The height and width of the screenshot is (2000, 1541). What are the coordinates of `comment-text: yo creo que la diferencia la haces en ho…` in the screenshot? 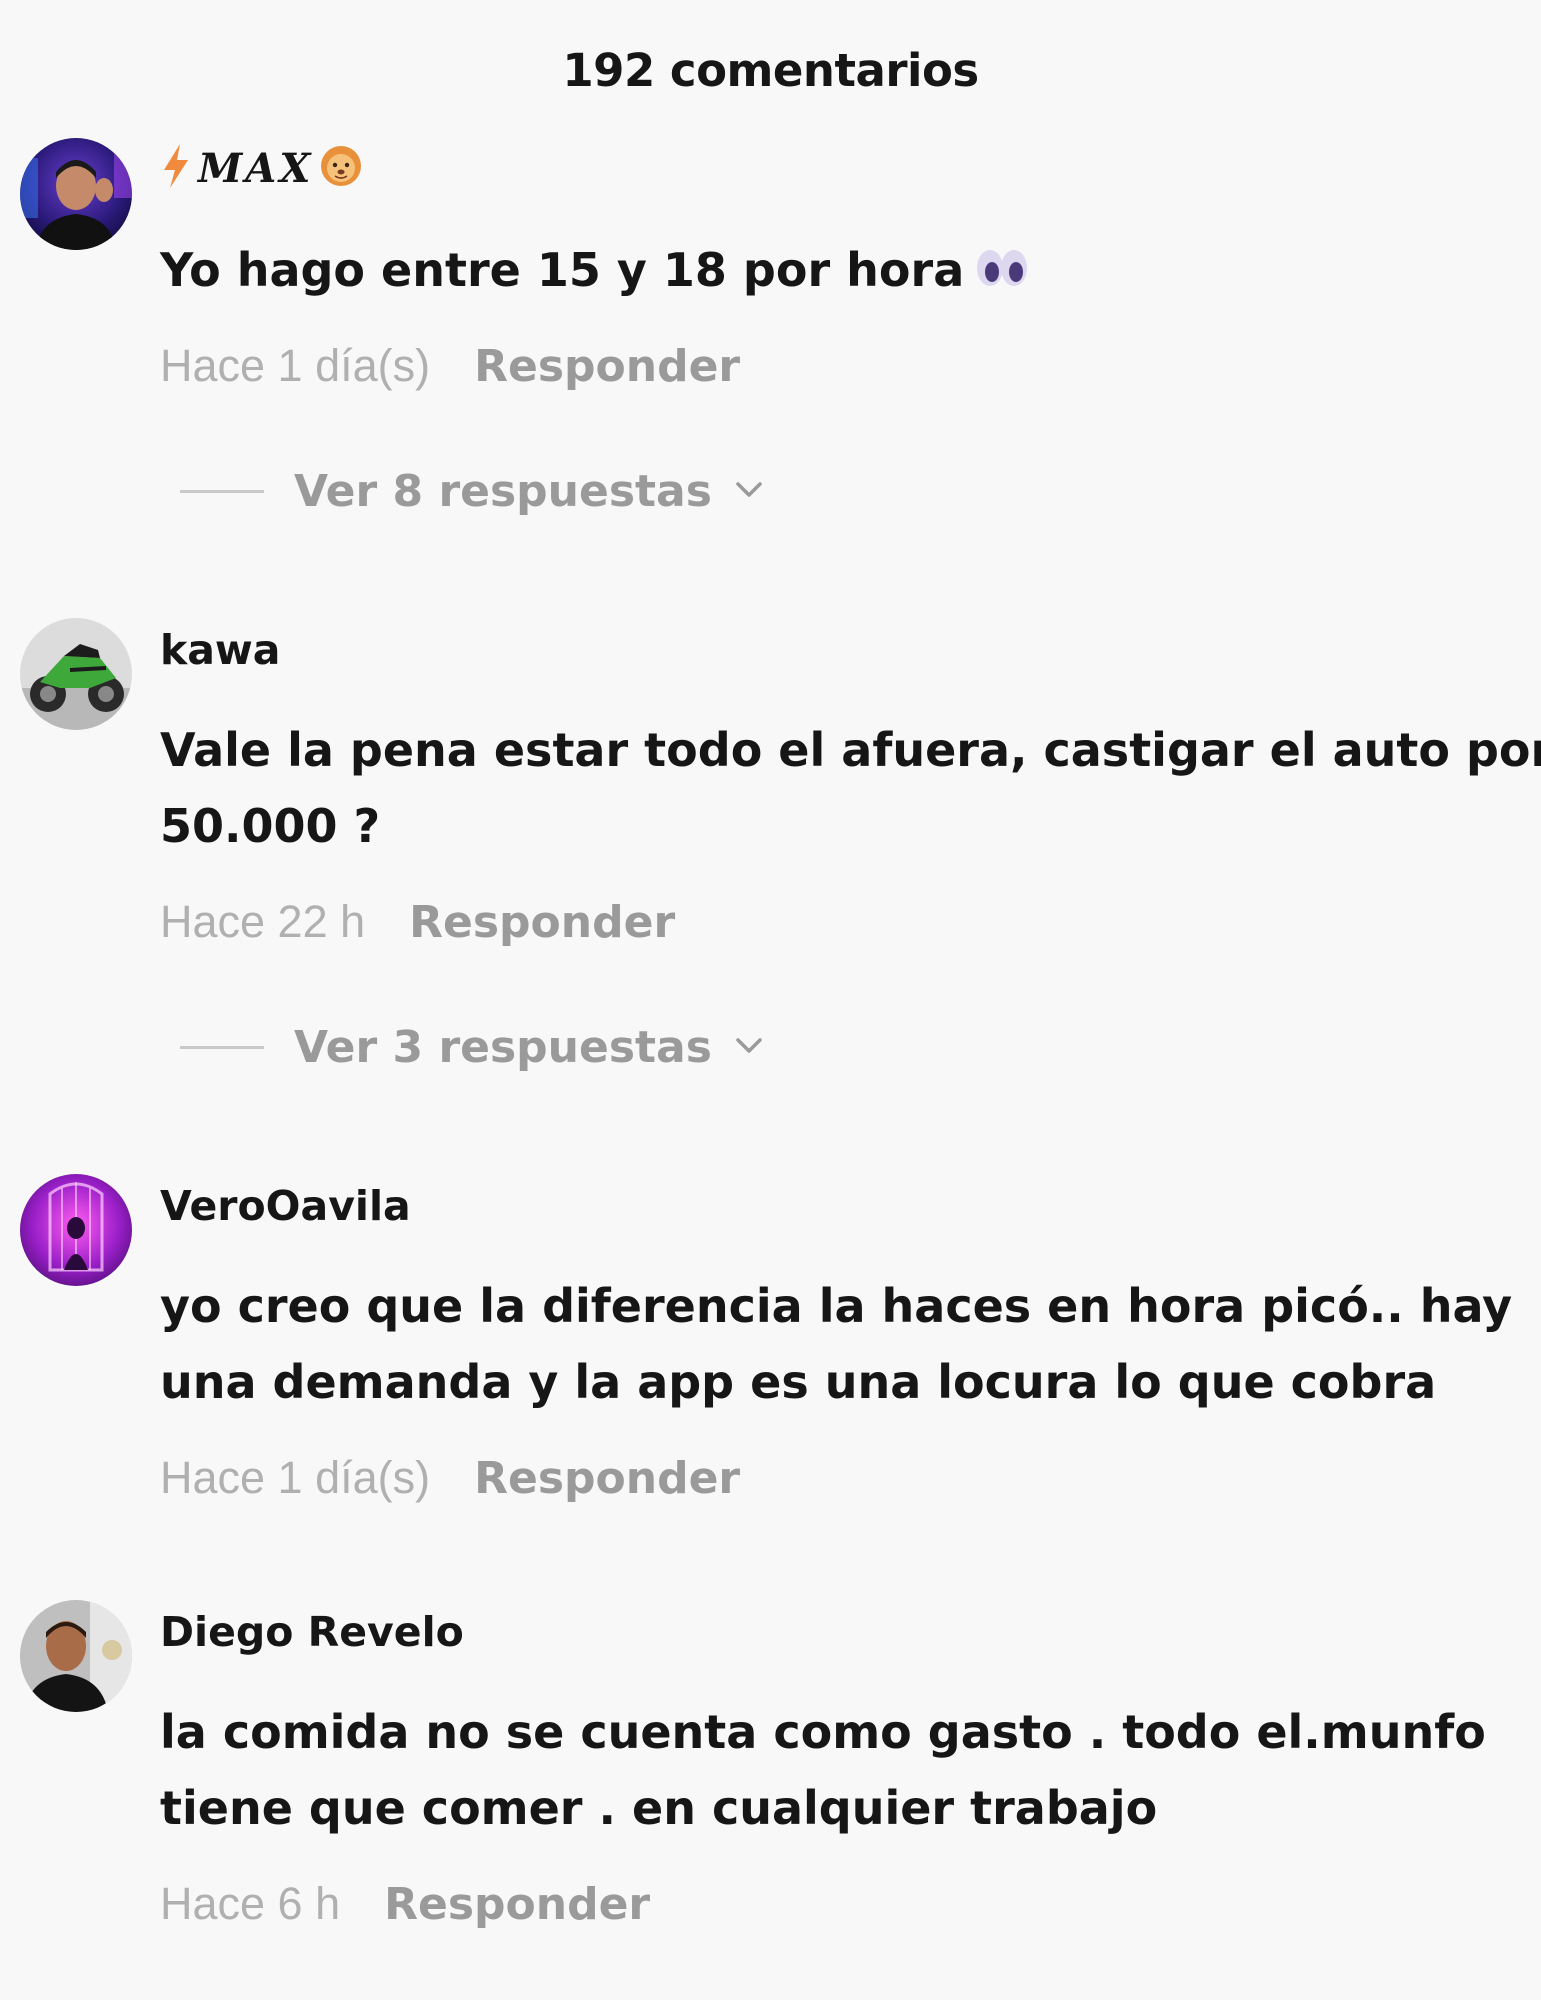 It's located at (836, 1344).